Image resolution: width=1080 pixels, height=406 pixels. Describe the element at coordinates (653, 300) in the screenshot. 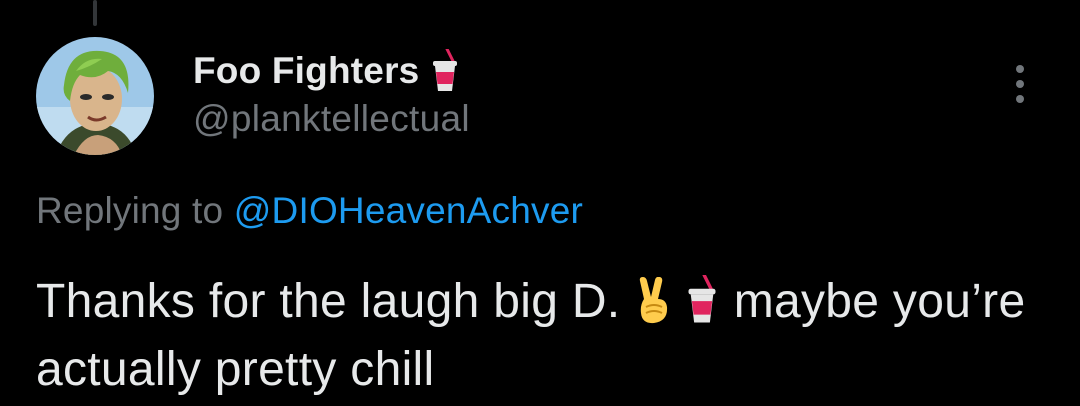

I see `victory-hand-icon` at that location.